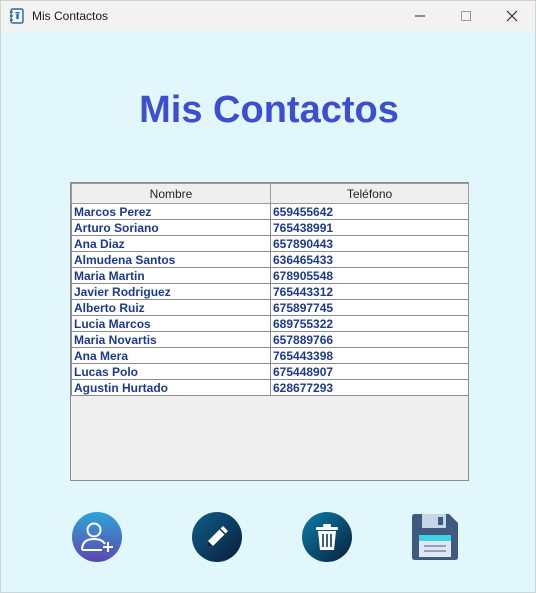 Image resolution: width=536 pixels, height=593 pixels. I want to click on cell-telefono: 689755322, so click(369, 323).